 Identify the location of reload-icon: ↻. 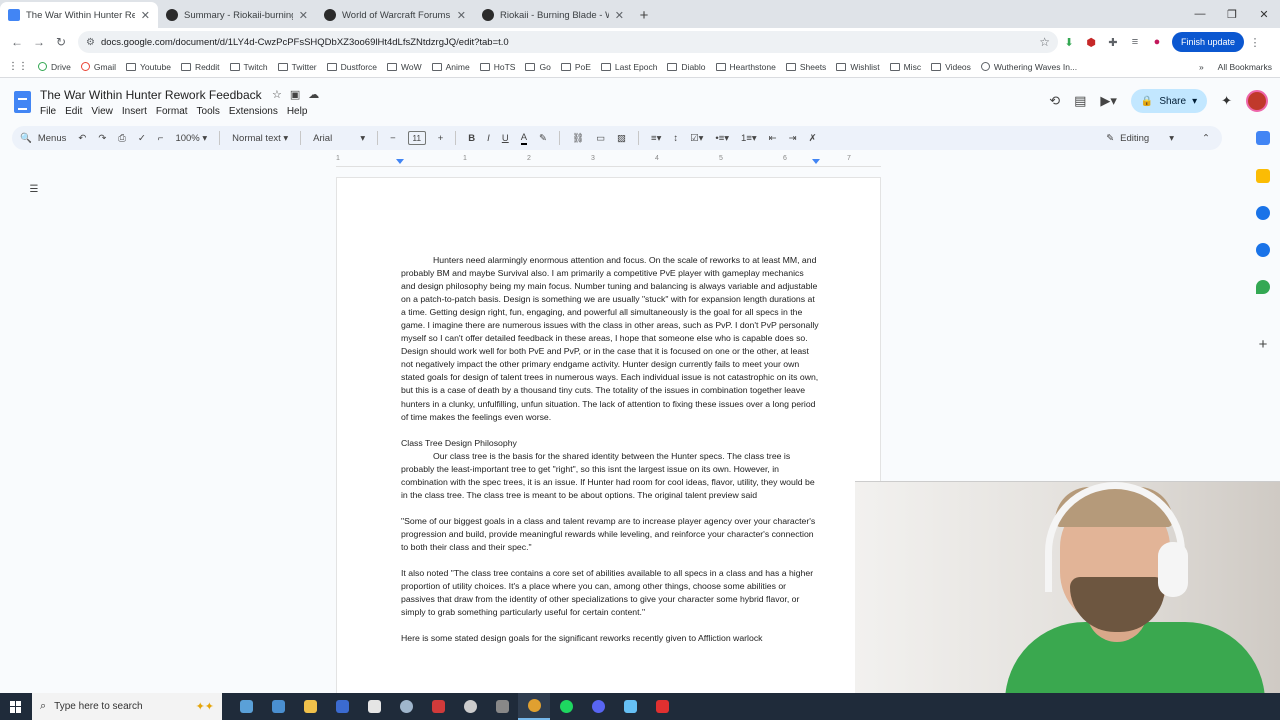
(61, 42).